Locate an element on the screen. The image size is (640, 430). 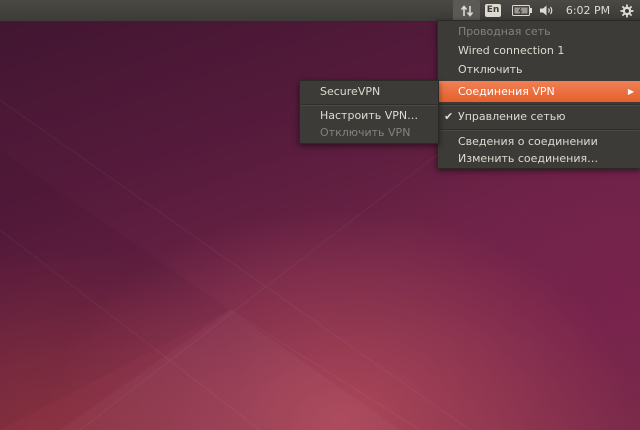
menu-item-disconnect: Отключить is located at coordinates (539, 69).